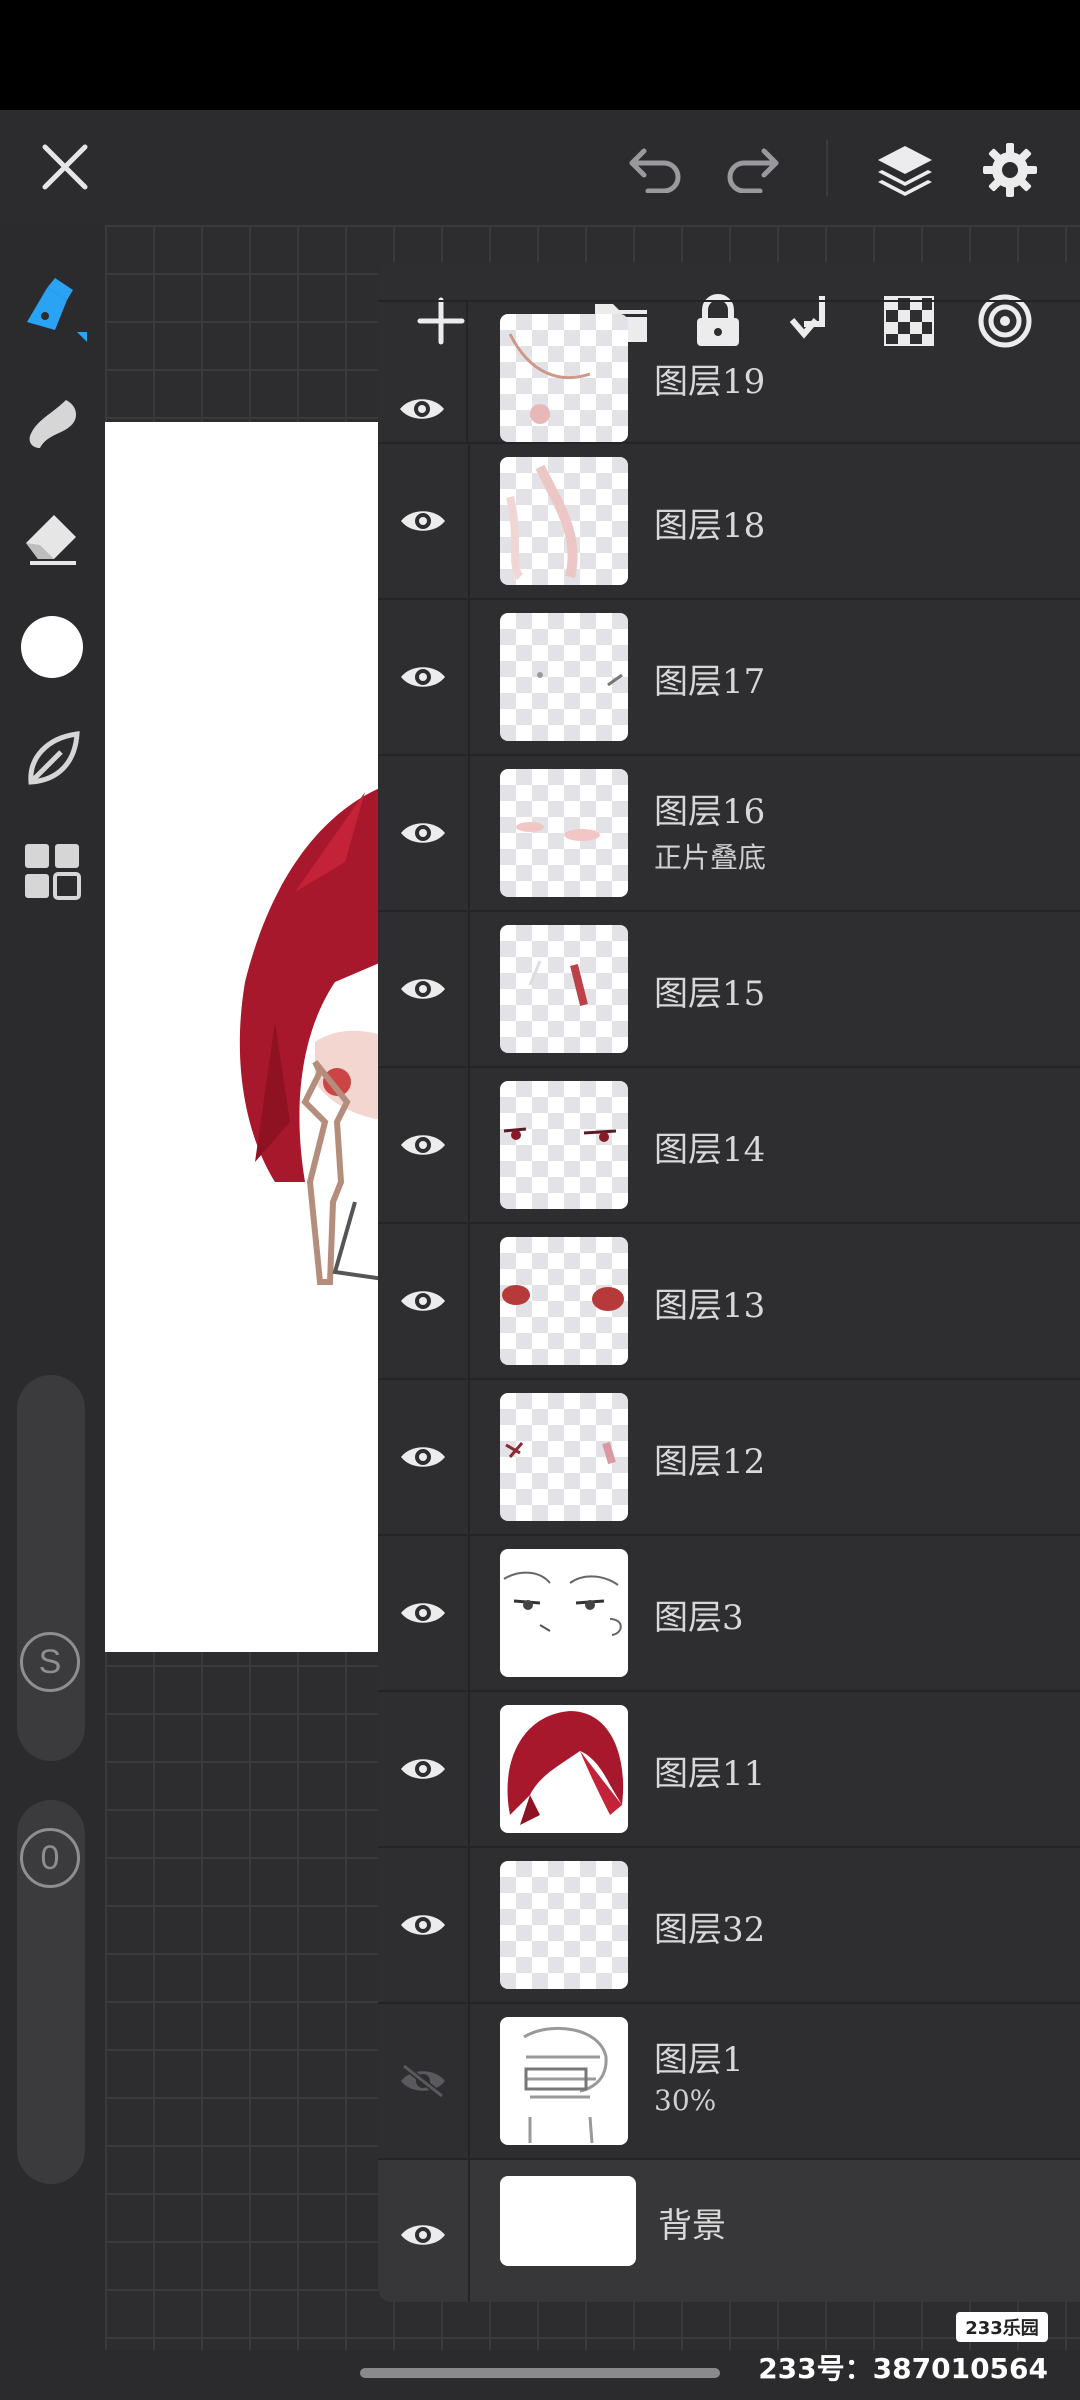 This screenshot has width=1080, height=2400. I want to click on layer-name: 图层17, so click(710, 682).